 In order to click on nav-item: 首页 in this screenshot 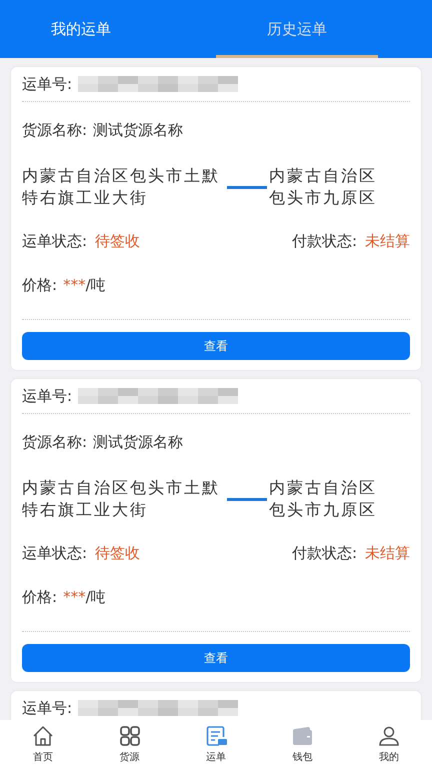, I will do `click(43, 744)`.